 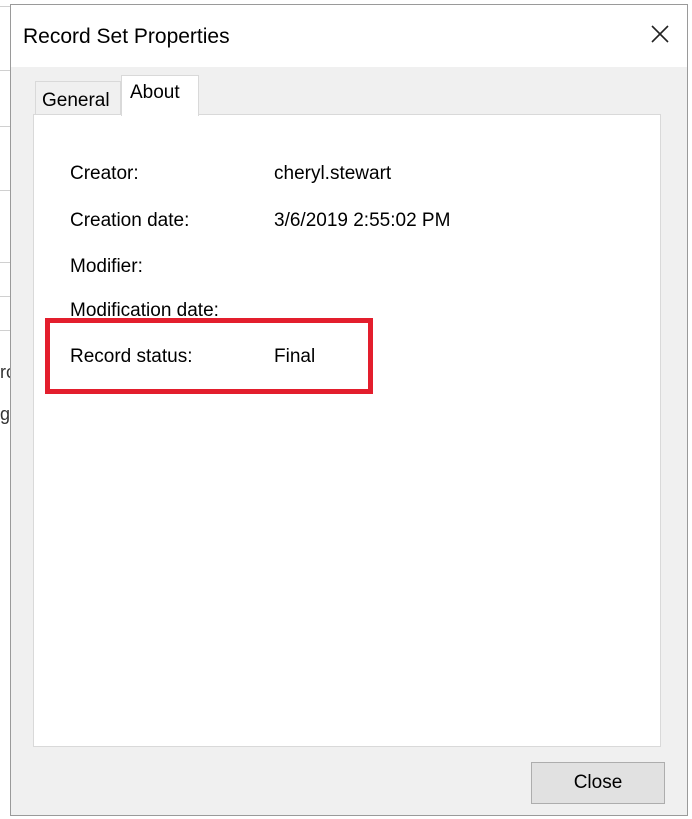 I want to click on tab-about-label: About, so click(x=155, y=92).